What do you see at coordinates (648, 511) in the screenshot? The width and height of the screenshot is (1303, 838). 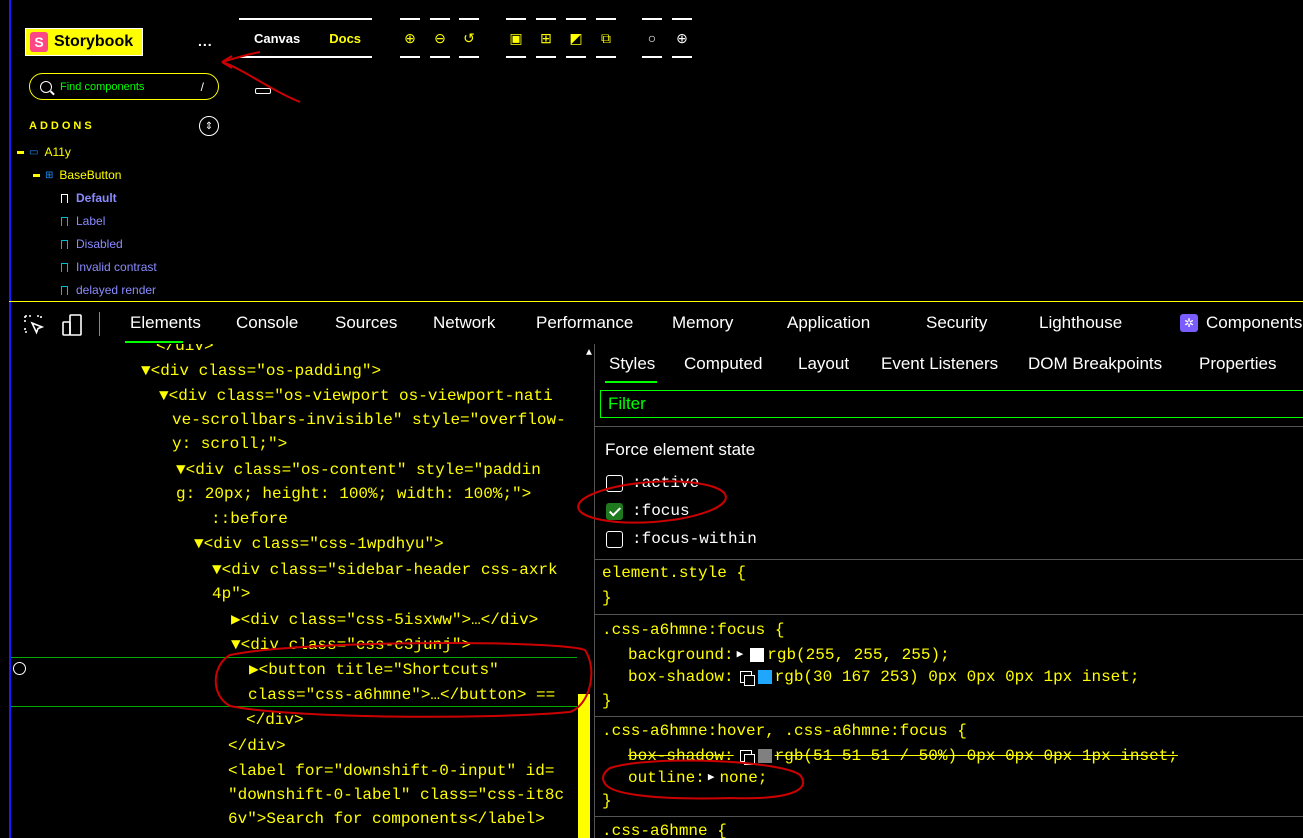 I see `state-focus-checkbox: :focus` at bounding box center [648, 511].